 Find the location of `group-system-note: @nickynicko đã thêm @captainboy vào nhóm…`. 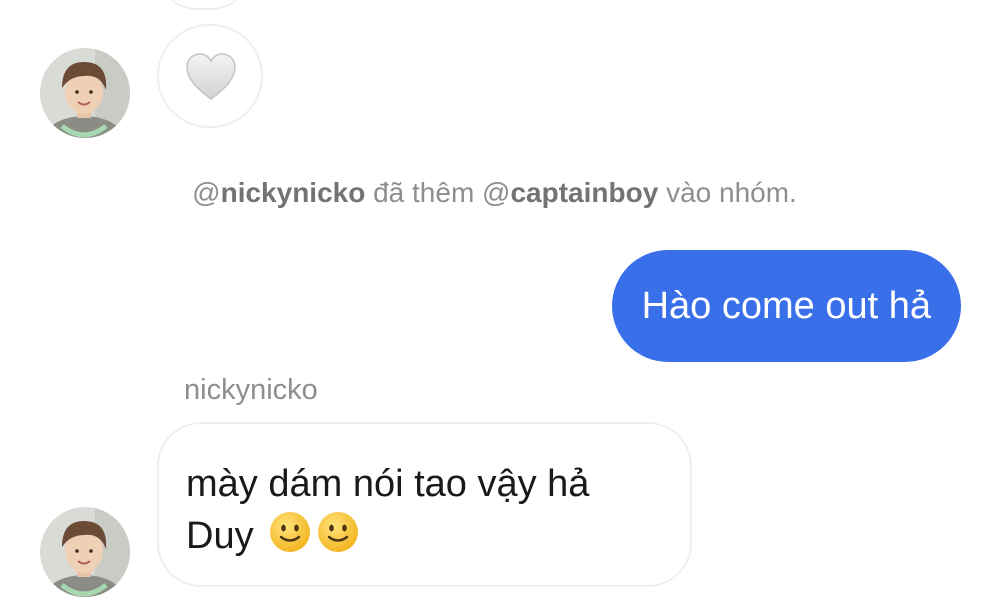

group-system-note: @nickynicko đã thêm @captainboy vào nhóm… is located at coordinates (494, 193).